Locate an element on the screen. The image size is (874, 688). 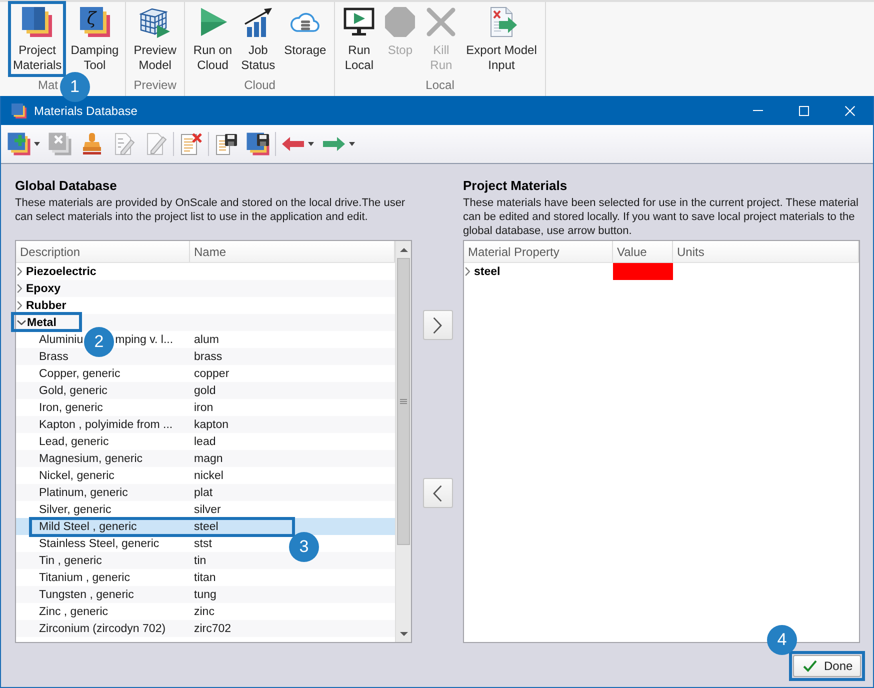
app-icon is located at coordinates (19, 110).